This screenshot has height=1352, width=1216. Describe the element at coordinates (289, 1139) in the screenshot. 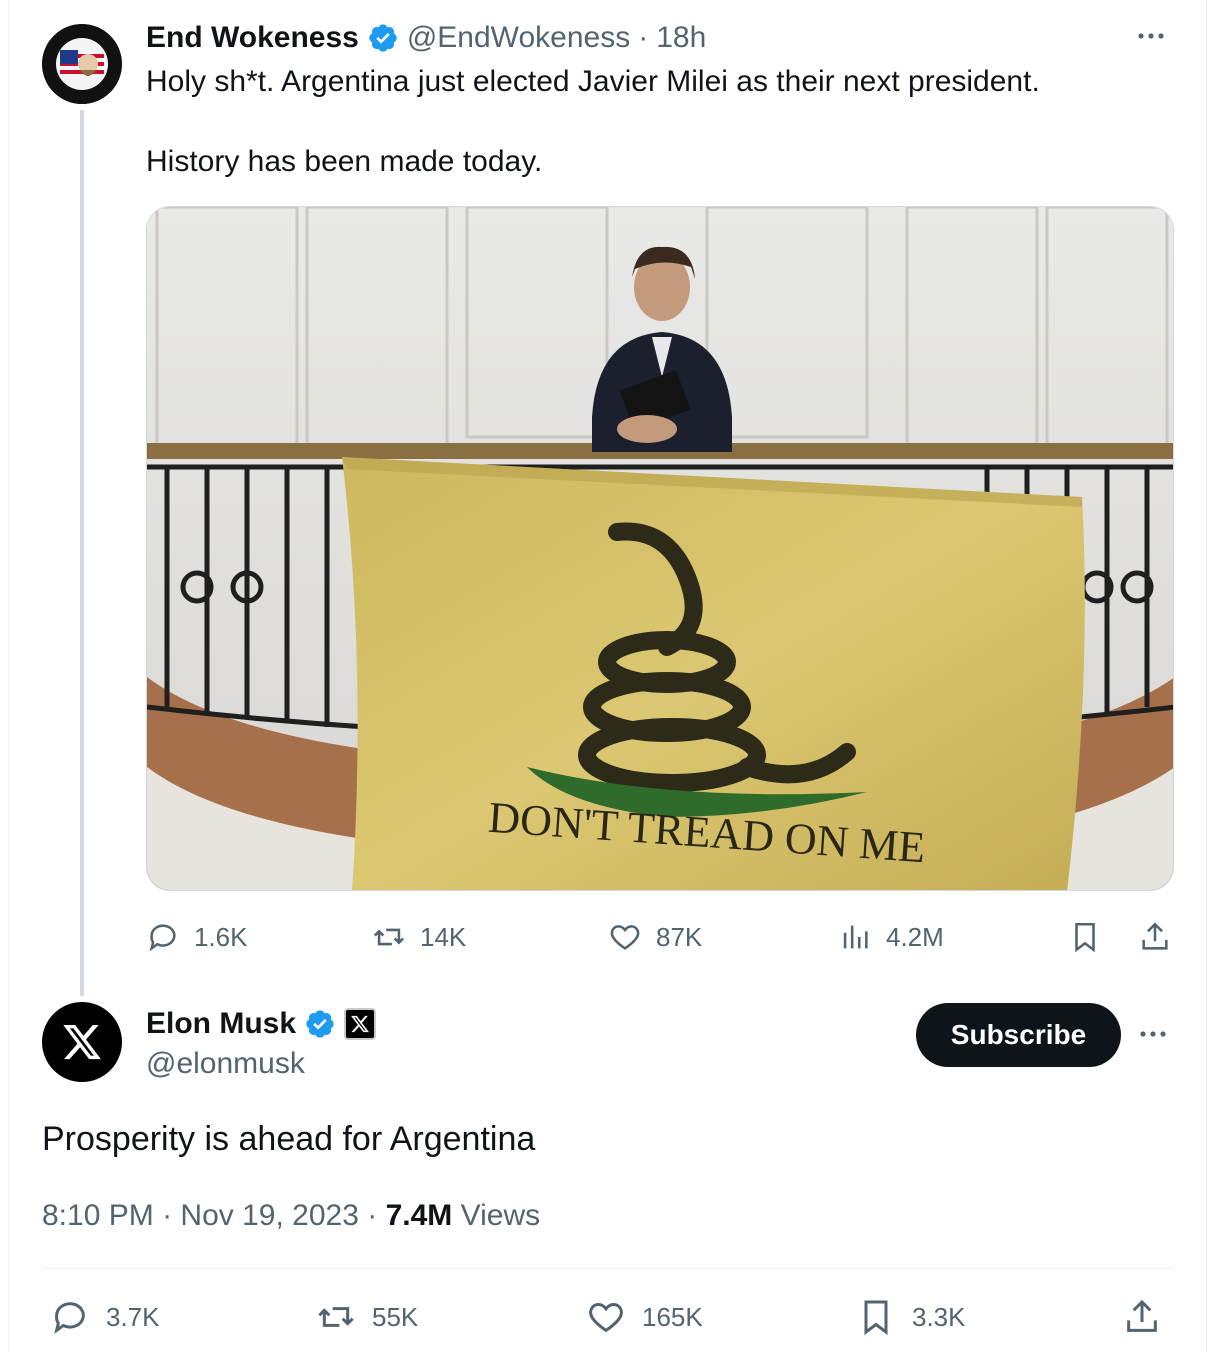

I see `main-tweet-text: Prosperity is ahead for Argentina` at that location.